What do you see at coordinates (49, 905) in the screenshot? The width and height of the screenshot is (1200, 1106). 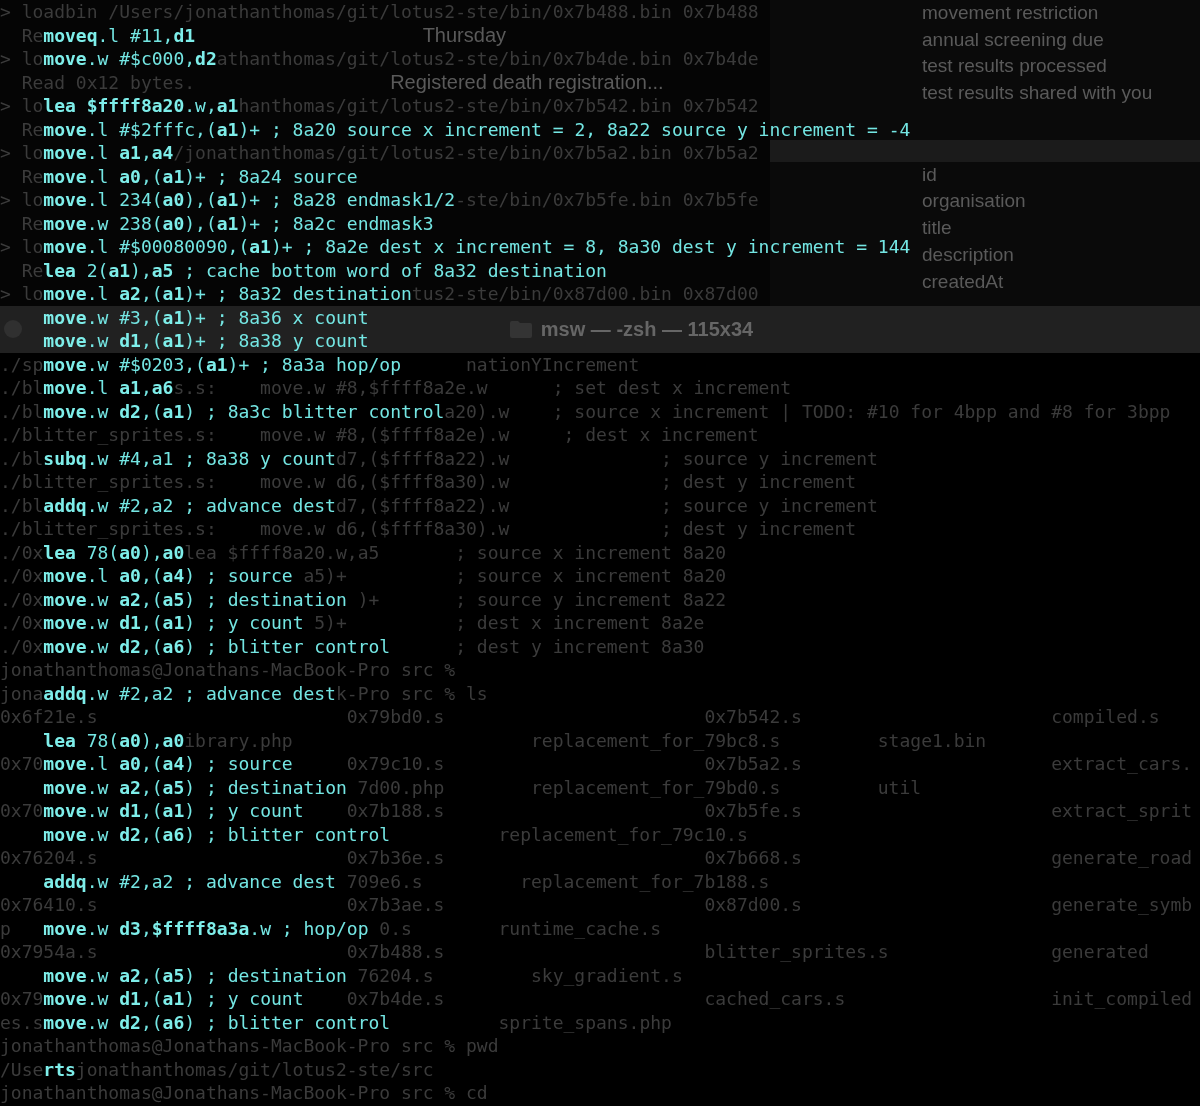 I see `terminal-text: 0x76410.s` at bounding box center [49, 905].